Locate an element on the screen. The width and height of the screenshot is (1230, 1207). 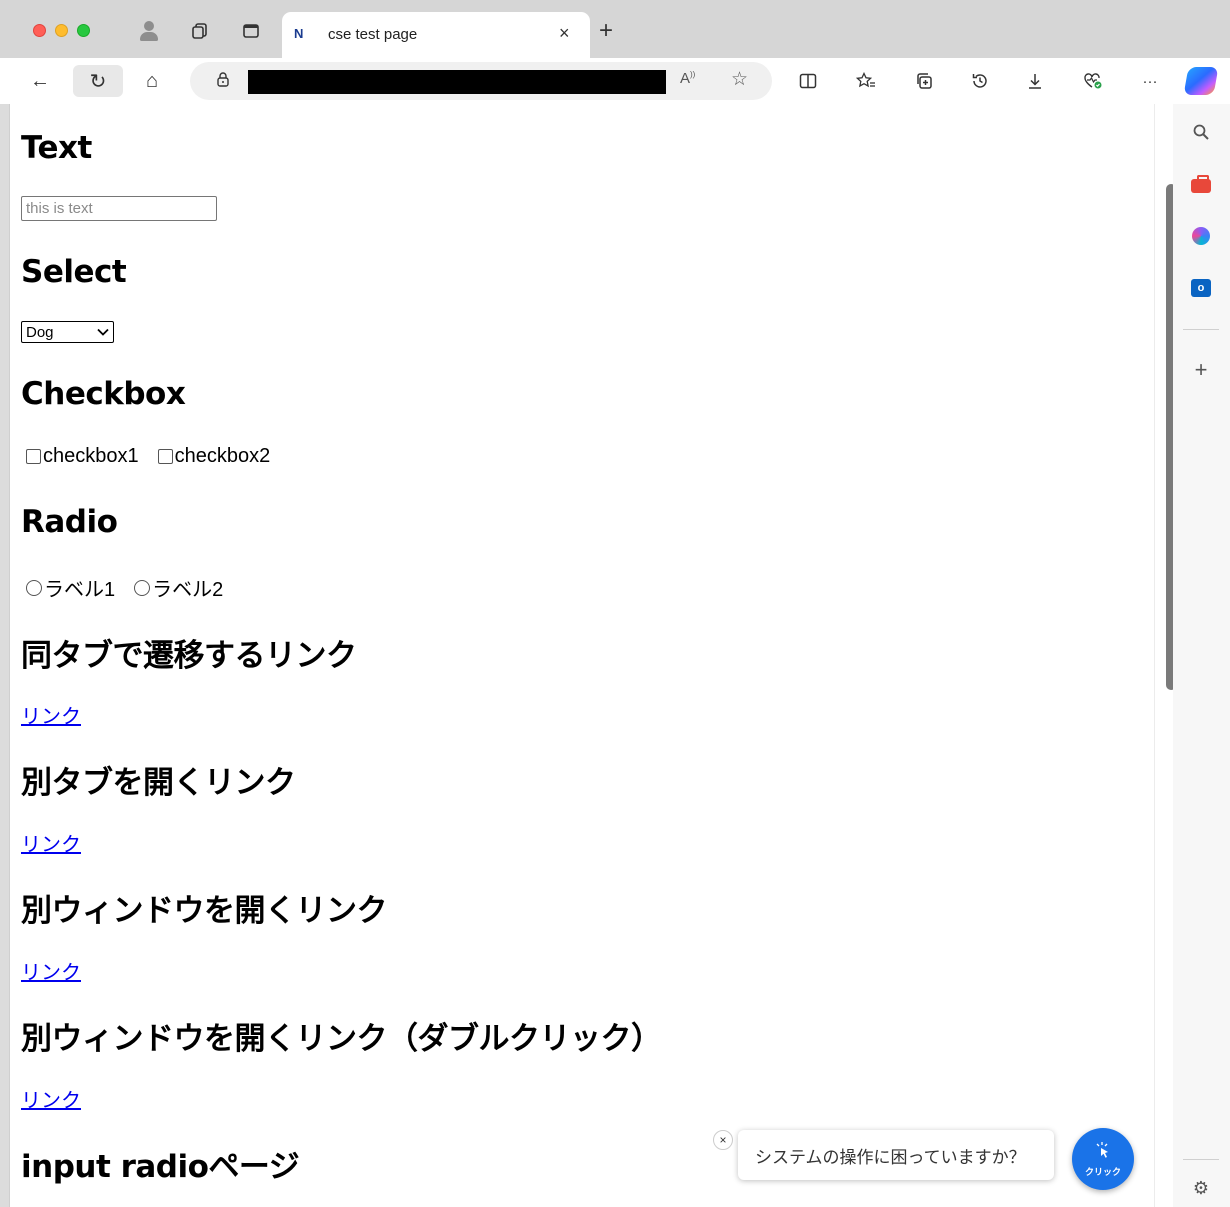
new-tab-button: + is located at coordinates (606, 31).